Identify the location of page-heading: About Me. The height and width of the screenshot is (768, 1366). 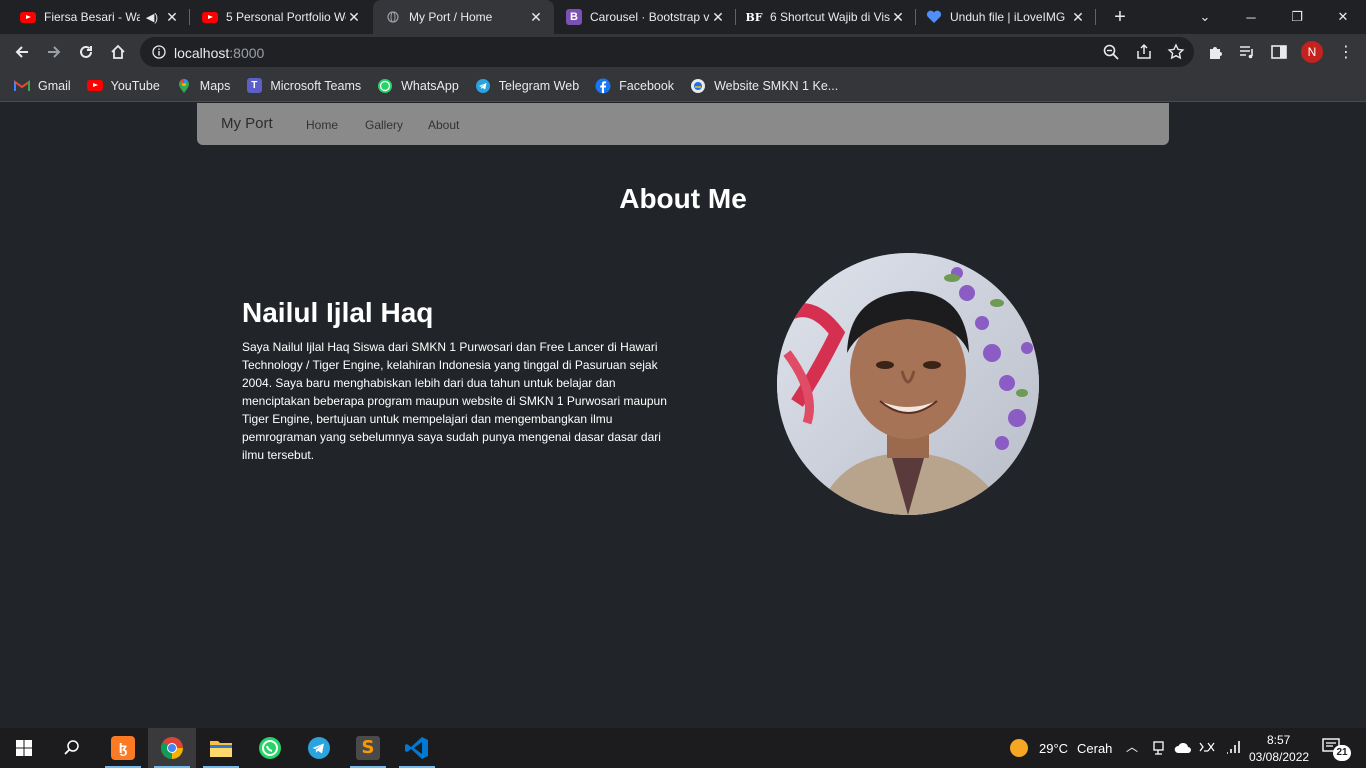
(683, 198).